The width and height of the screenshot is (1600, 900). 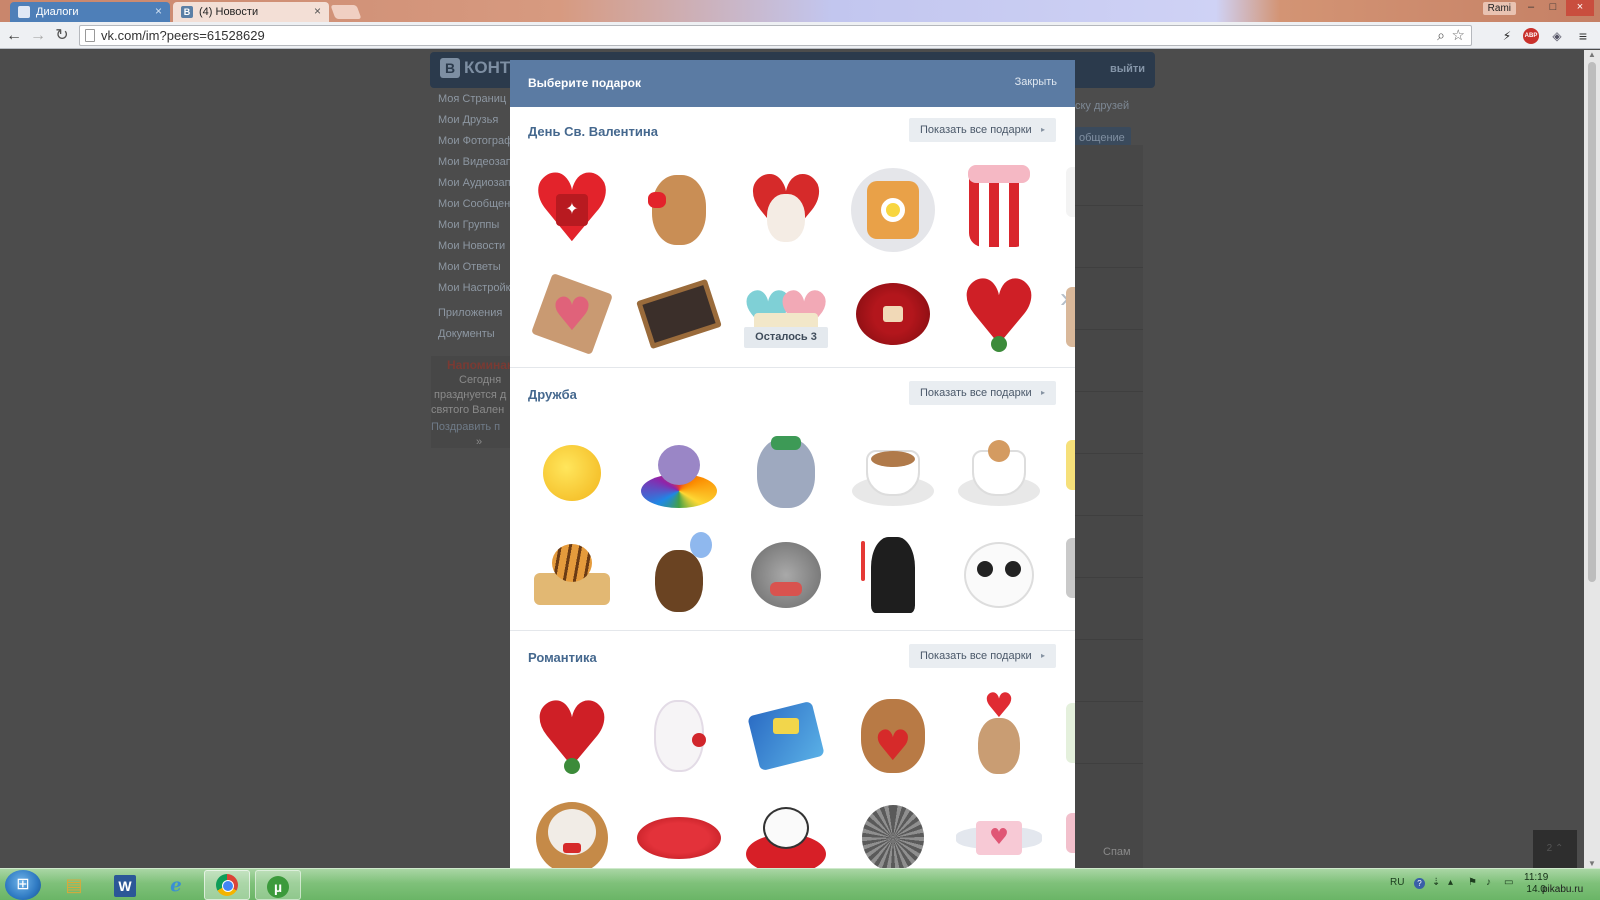 I want to click on teddy-bear-icon, so click(x=679, y=210).